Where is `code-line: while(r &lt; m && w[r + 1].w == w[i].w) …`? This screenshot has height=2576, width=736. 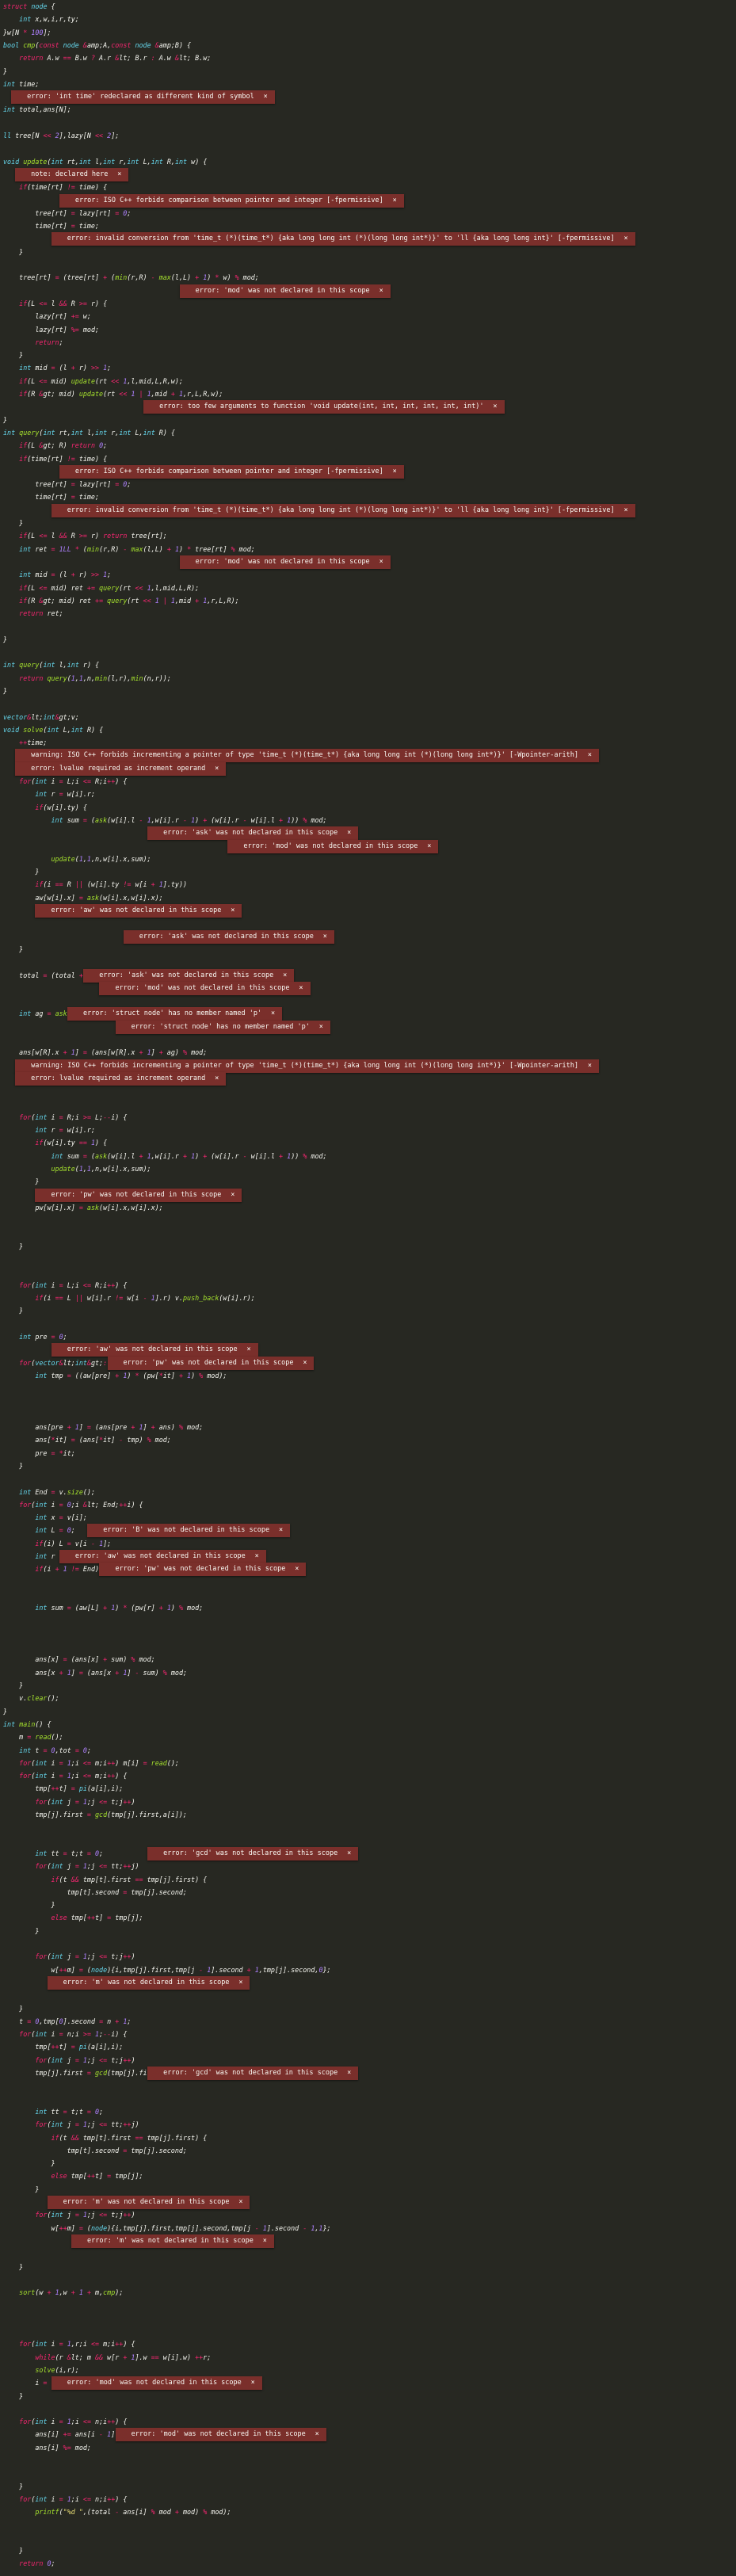 code-line: while(r &lt; m && w[r + 1].w == w[i].w) … is located at coordinates (123, 2357).